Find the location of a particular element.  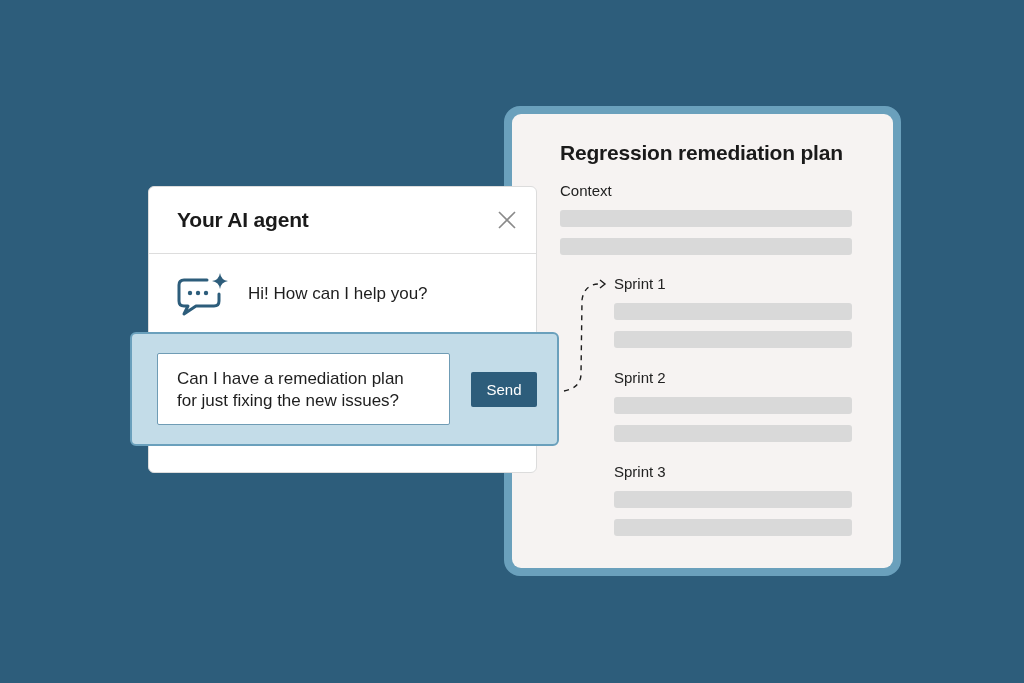

close-button is located at coordinates (507, 220).